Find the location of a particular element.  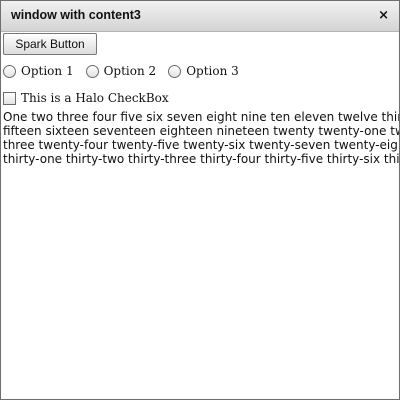

radio-label: Option 2 is located at coordinates (130, 71).